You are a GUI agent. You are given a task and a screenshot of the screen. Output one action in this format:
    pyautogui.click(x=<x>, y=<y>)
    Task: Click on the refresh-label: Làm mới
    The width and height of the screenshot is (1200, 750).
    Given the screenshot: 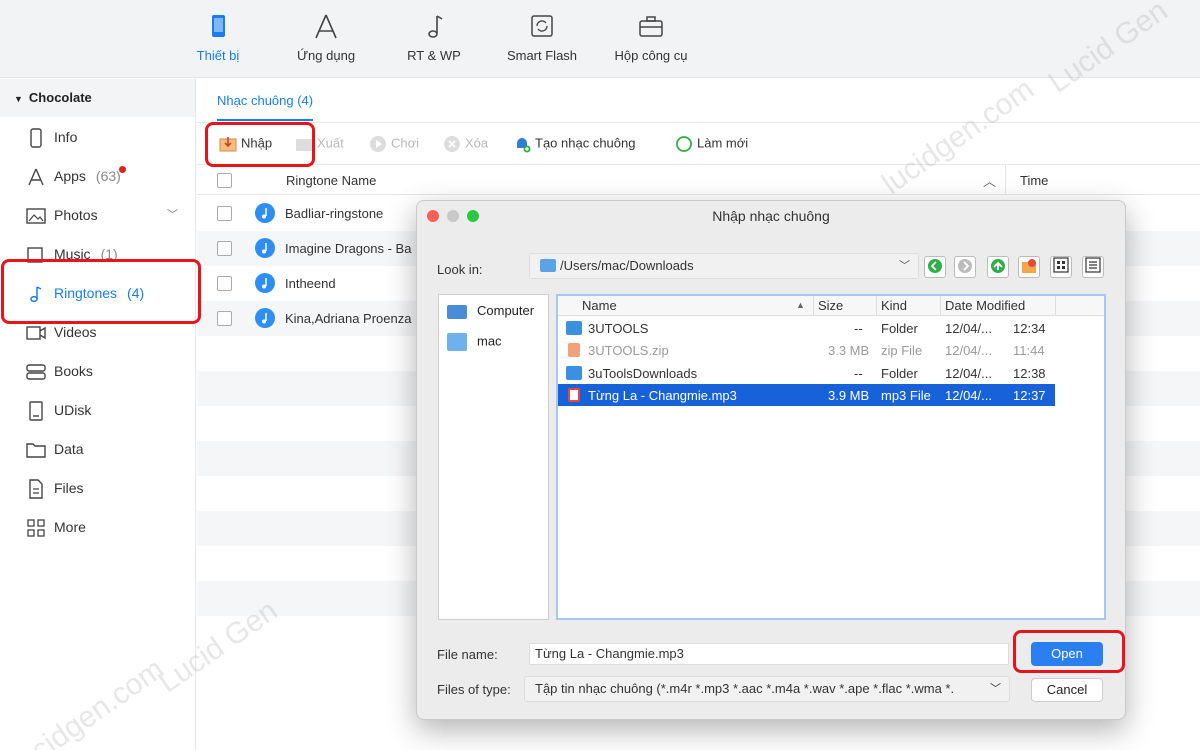 What is the action you would take?
    pyautogui.click(x=723, y=143)
    